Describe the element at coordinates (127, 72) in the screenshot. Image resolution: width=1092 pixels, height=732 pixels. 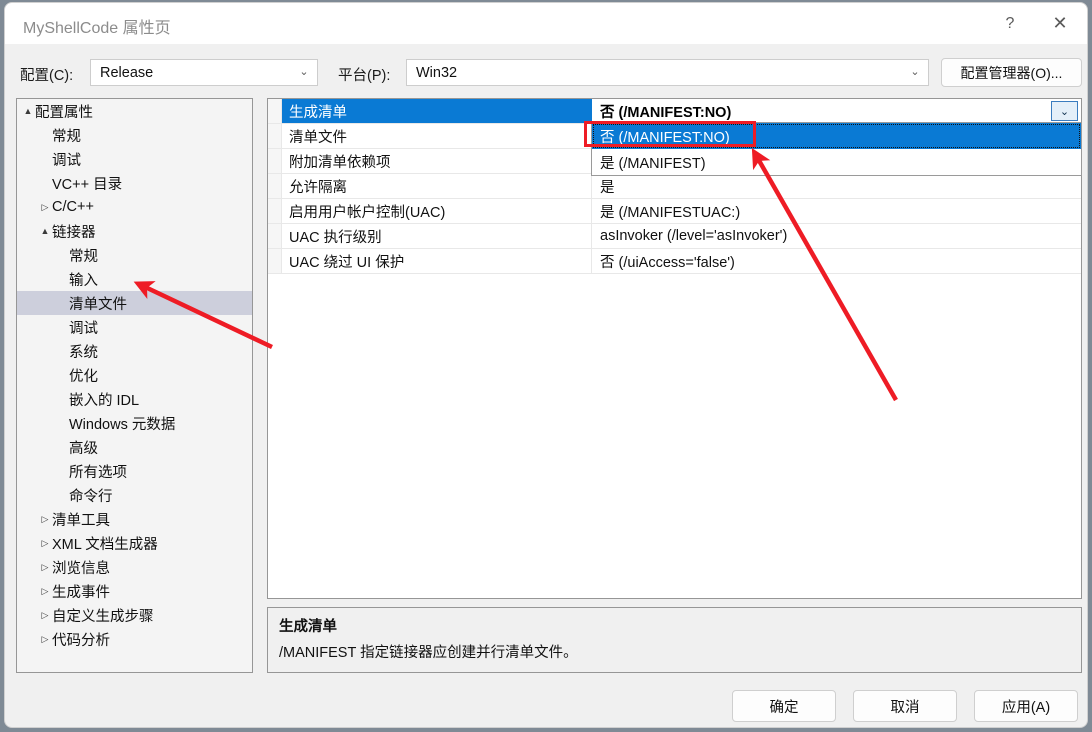
I see `configuration-value: Release` at that location.